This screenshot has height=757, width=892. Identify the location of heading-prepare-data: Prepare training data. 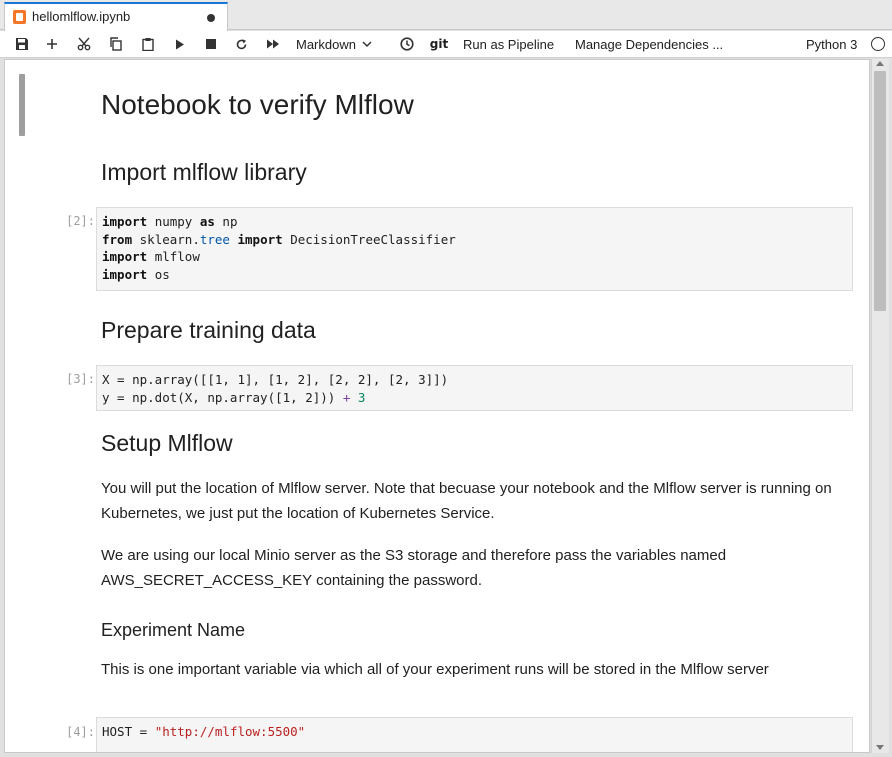
(208, 330).